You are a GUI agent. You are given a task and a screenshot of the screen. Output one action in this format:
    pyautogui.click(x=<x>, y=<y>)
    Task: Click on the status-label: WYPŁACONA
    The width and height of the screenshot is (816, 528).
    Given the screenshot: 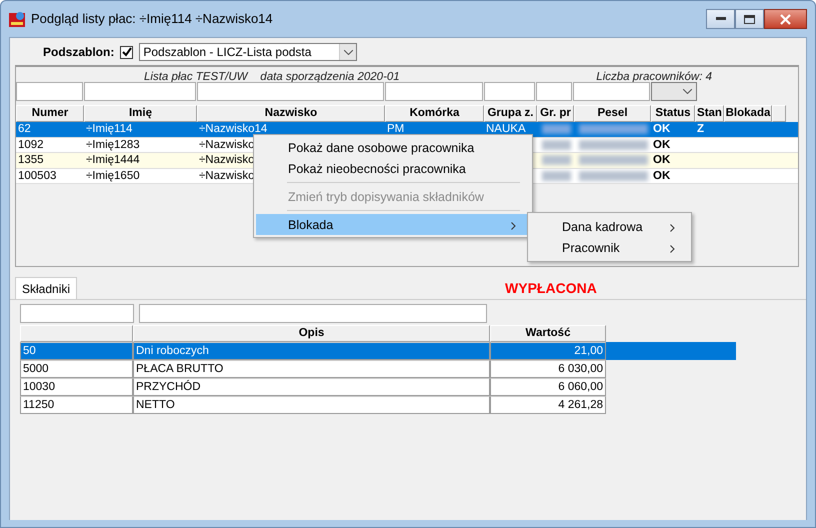 What is the action you would take?
    pyautogui.click(x=551, y=288)
    